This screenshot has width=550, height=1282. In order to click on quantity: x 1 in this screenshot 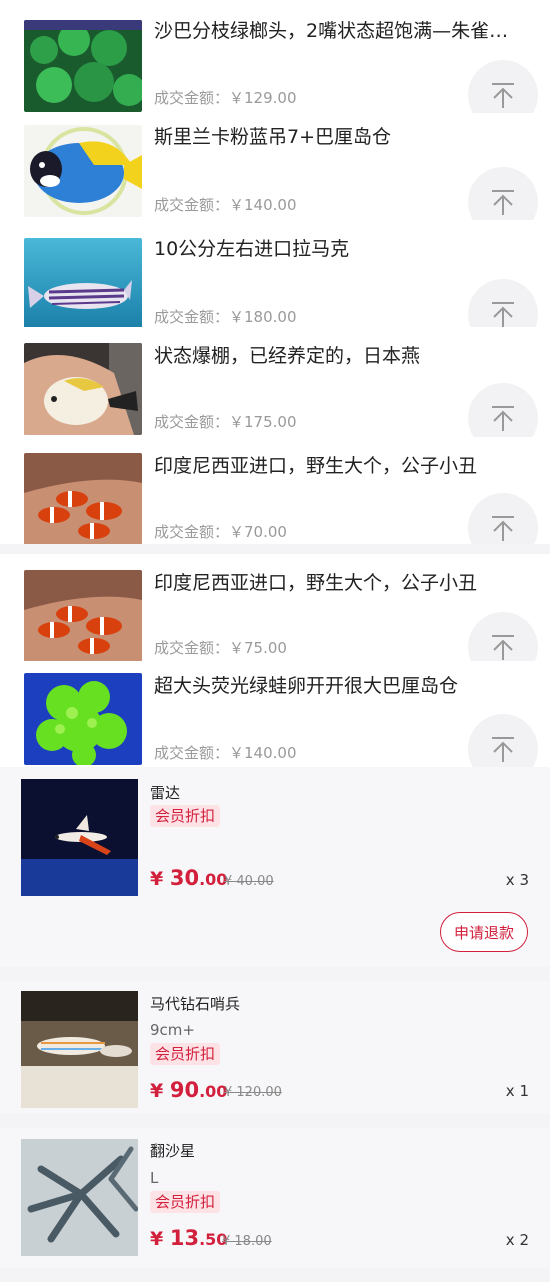, I will do `click(517, 1091)`.